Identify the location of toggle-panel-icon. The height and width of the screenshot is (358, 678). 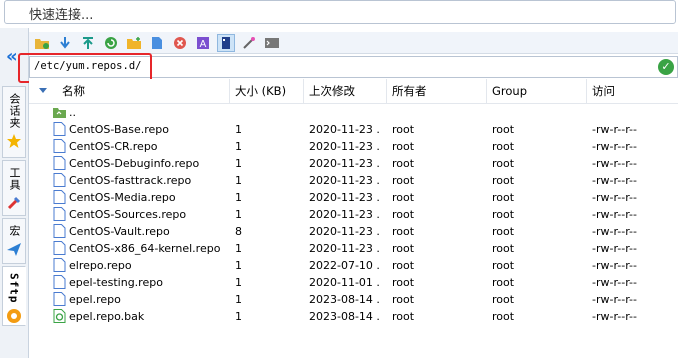
(226, 42).